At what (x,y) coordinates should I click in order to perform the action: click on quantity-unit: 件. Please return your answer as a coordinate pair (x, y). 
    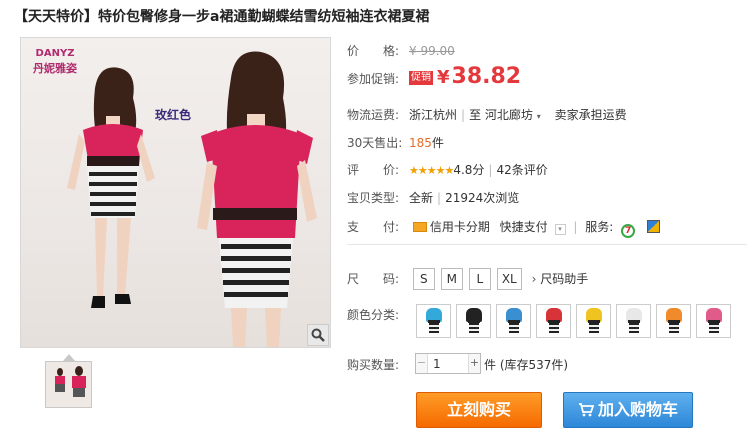
    Looking at the image, I should click on (490, 365).